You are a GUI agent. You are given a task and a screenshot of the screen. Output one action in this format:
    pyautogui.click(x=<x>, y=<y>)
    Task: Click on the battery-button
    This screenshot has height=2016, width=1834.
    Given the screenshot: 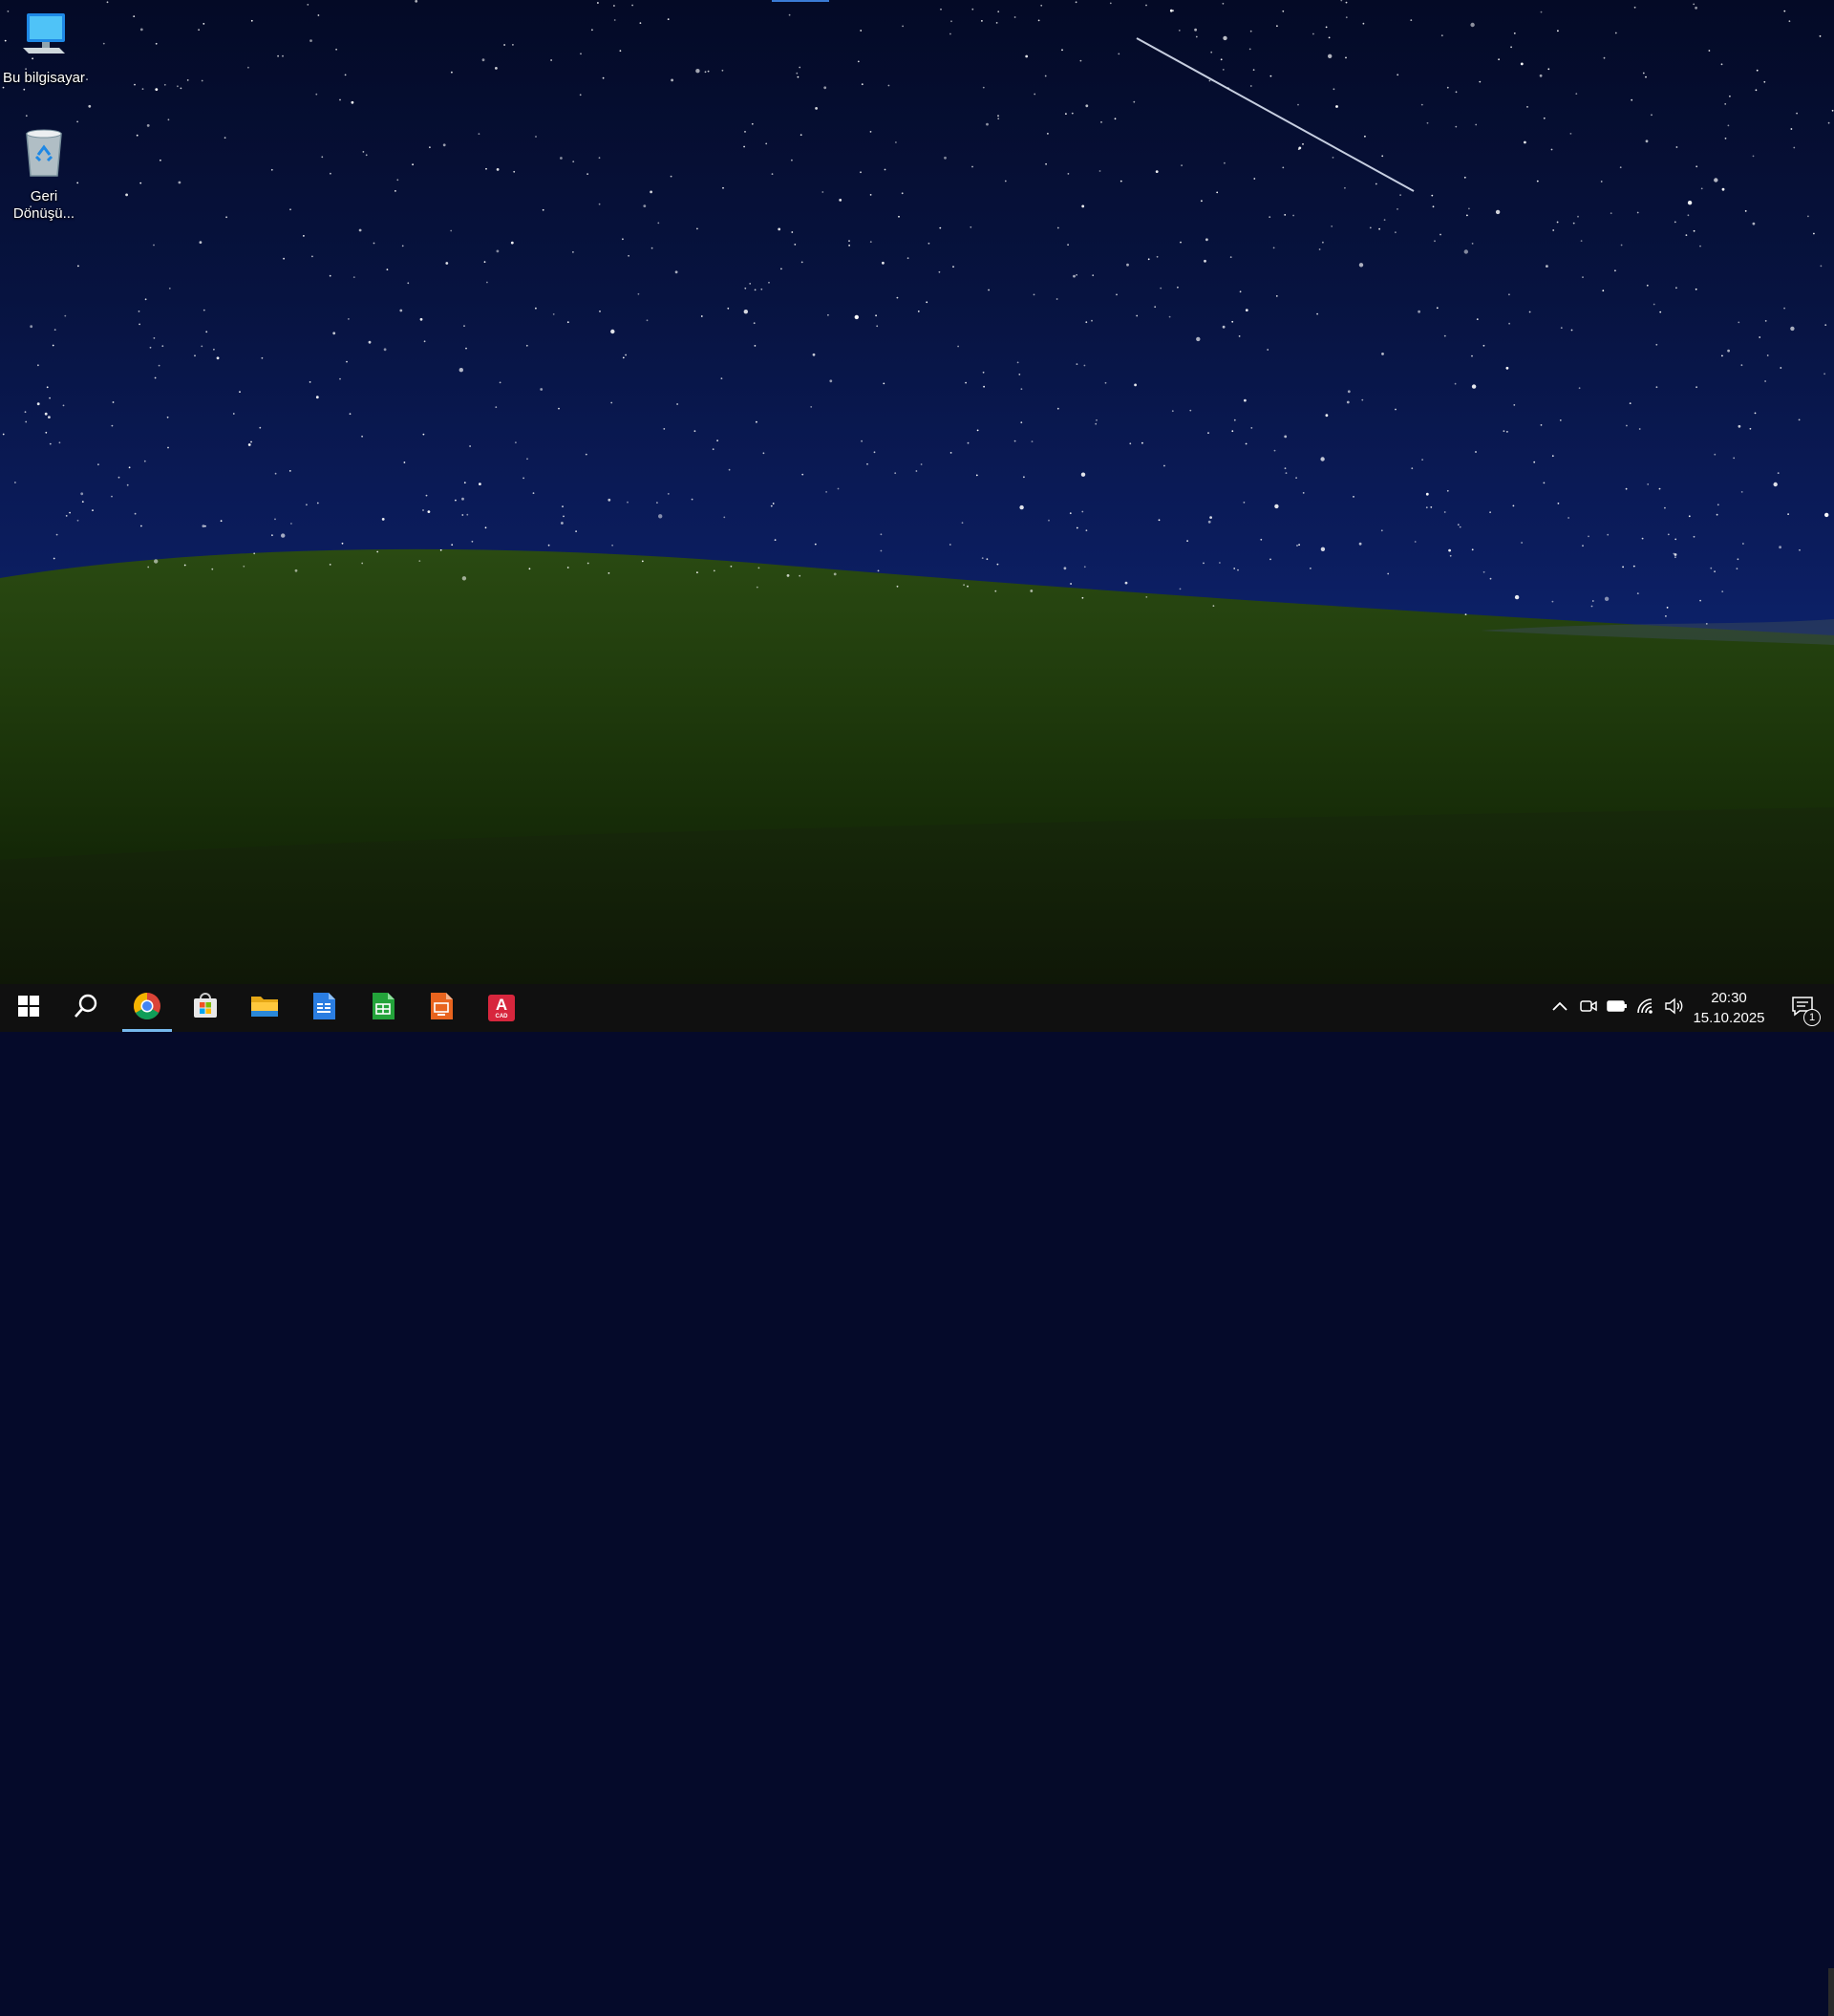 What is the action you would take?
    pyautogui.click(x=1617, y=1008)
    